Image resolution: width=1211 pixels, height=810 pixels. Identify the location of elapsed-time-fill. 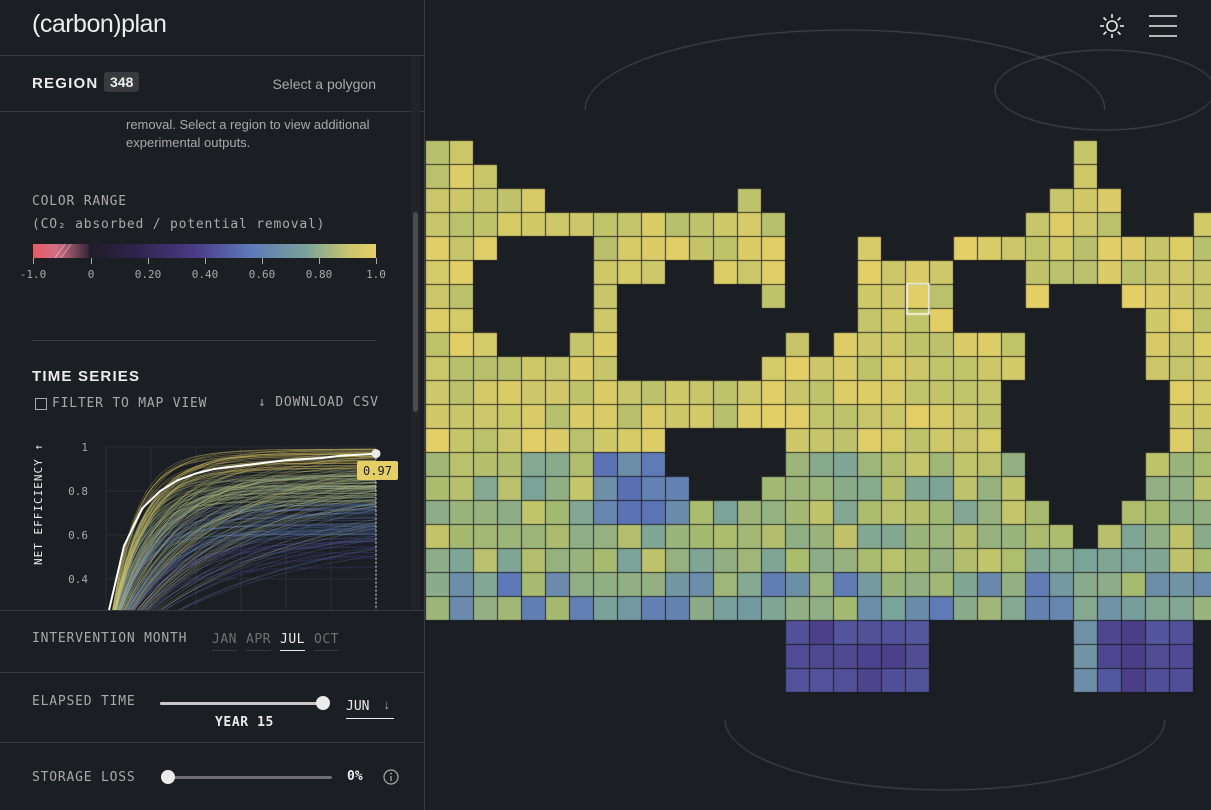
(241, 703).